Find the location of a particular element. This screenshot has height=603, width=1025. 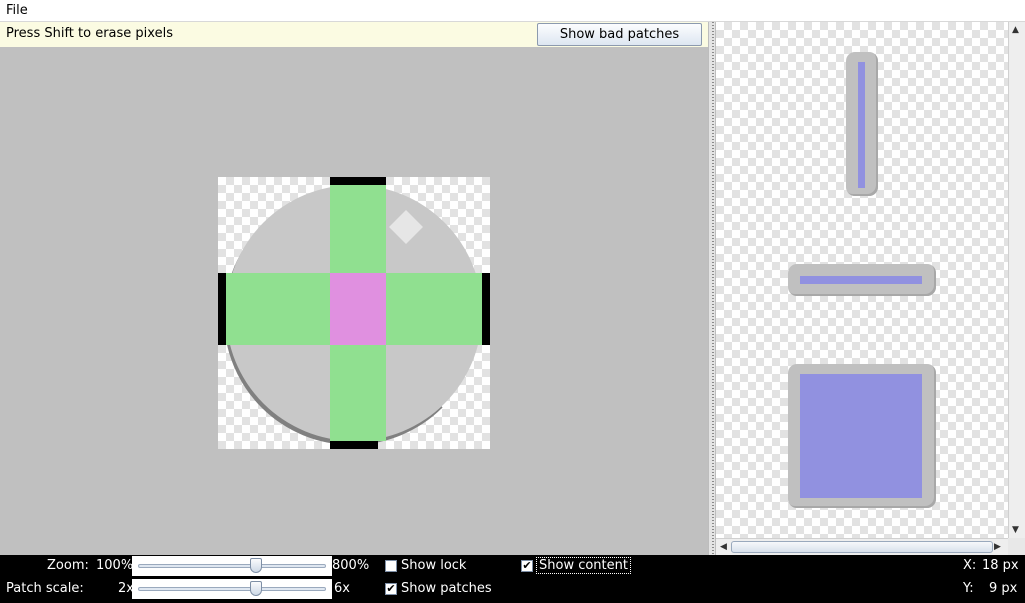

show-bad-patches-button: Show bad patches is located at coordinates (619, 34).